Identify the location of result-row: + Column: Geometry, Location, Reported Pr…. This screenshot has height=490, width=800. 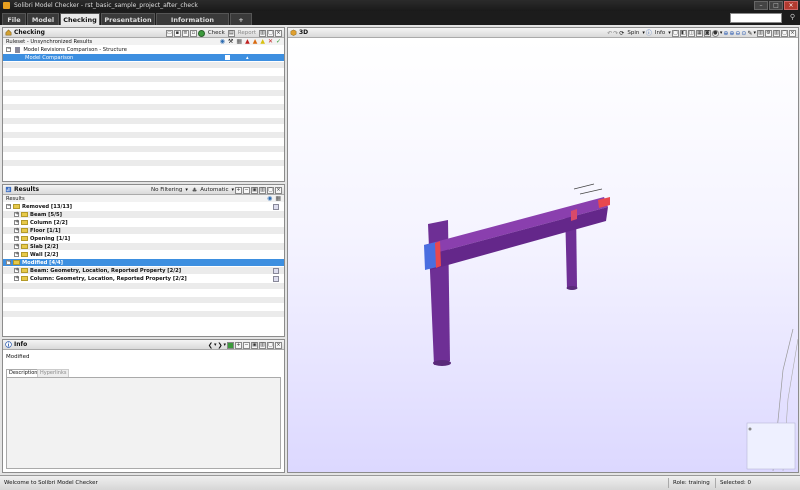
(143, 279).